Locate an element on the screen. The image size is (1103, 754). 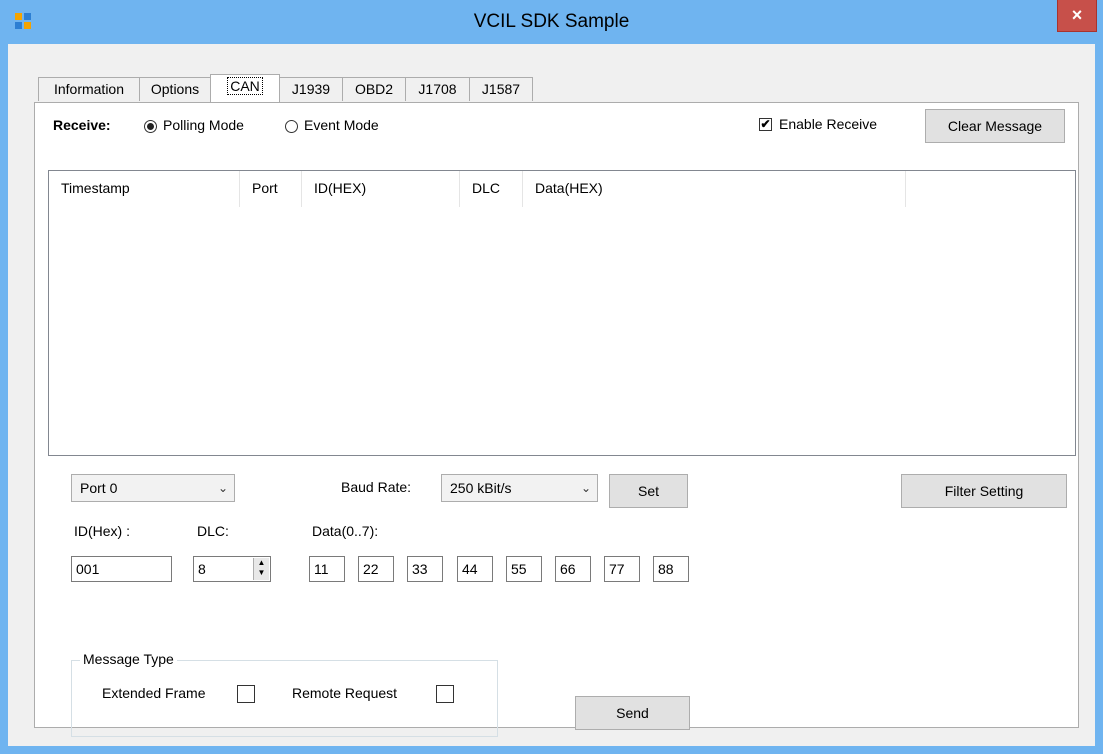
tab-options: Options is located at coordinates (175, 89).